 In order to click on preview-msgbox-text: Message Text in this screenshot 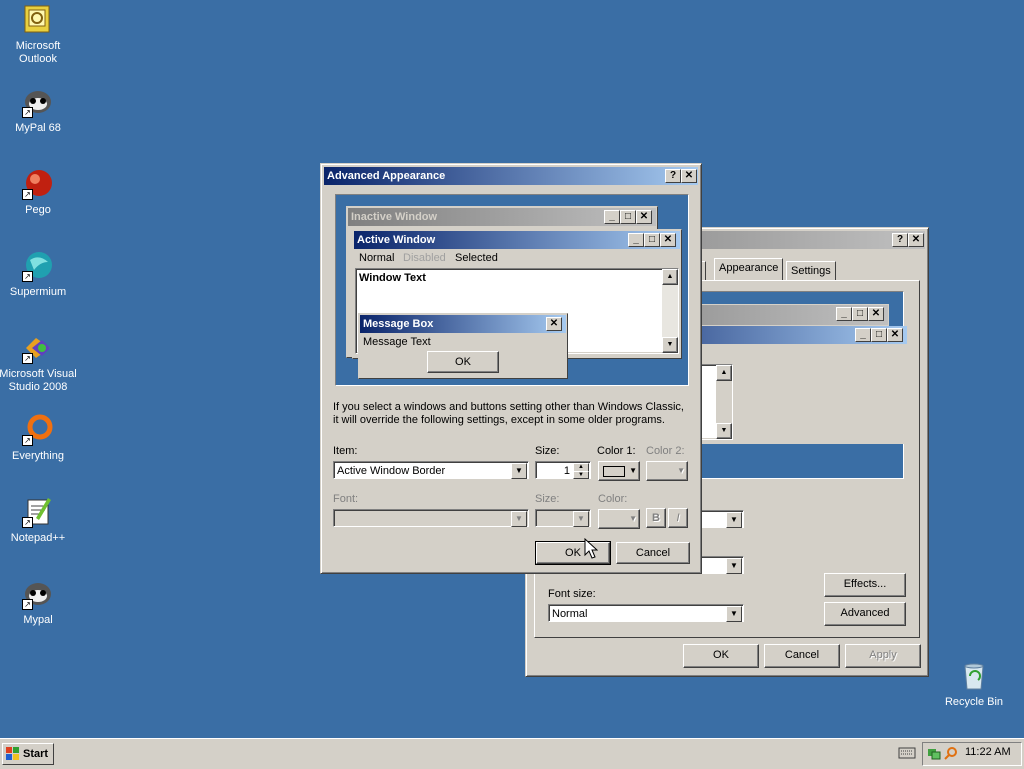, I will do `click(397, 342)`.